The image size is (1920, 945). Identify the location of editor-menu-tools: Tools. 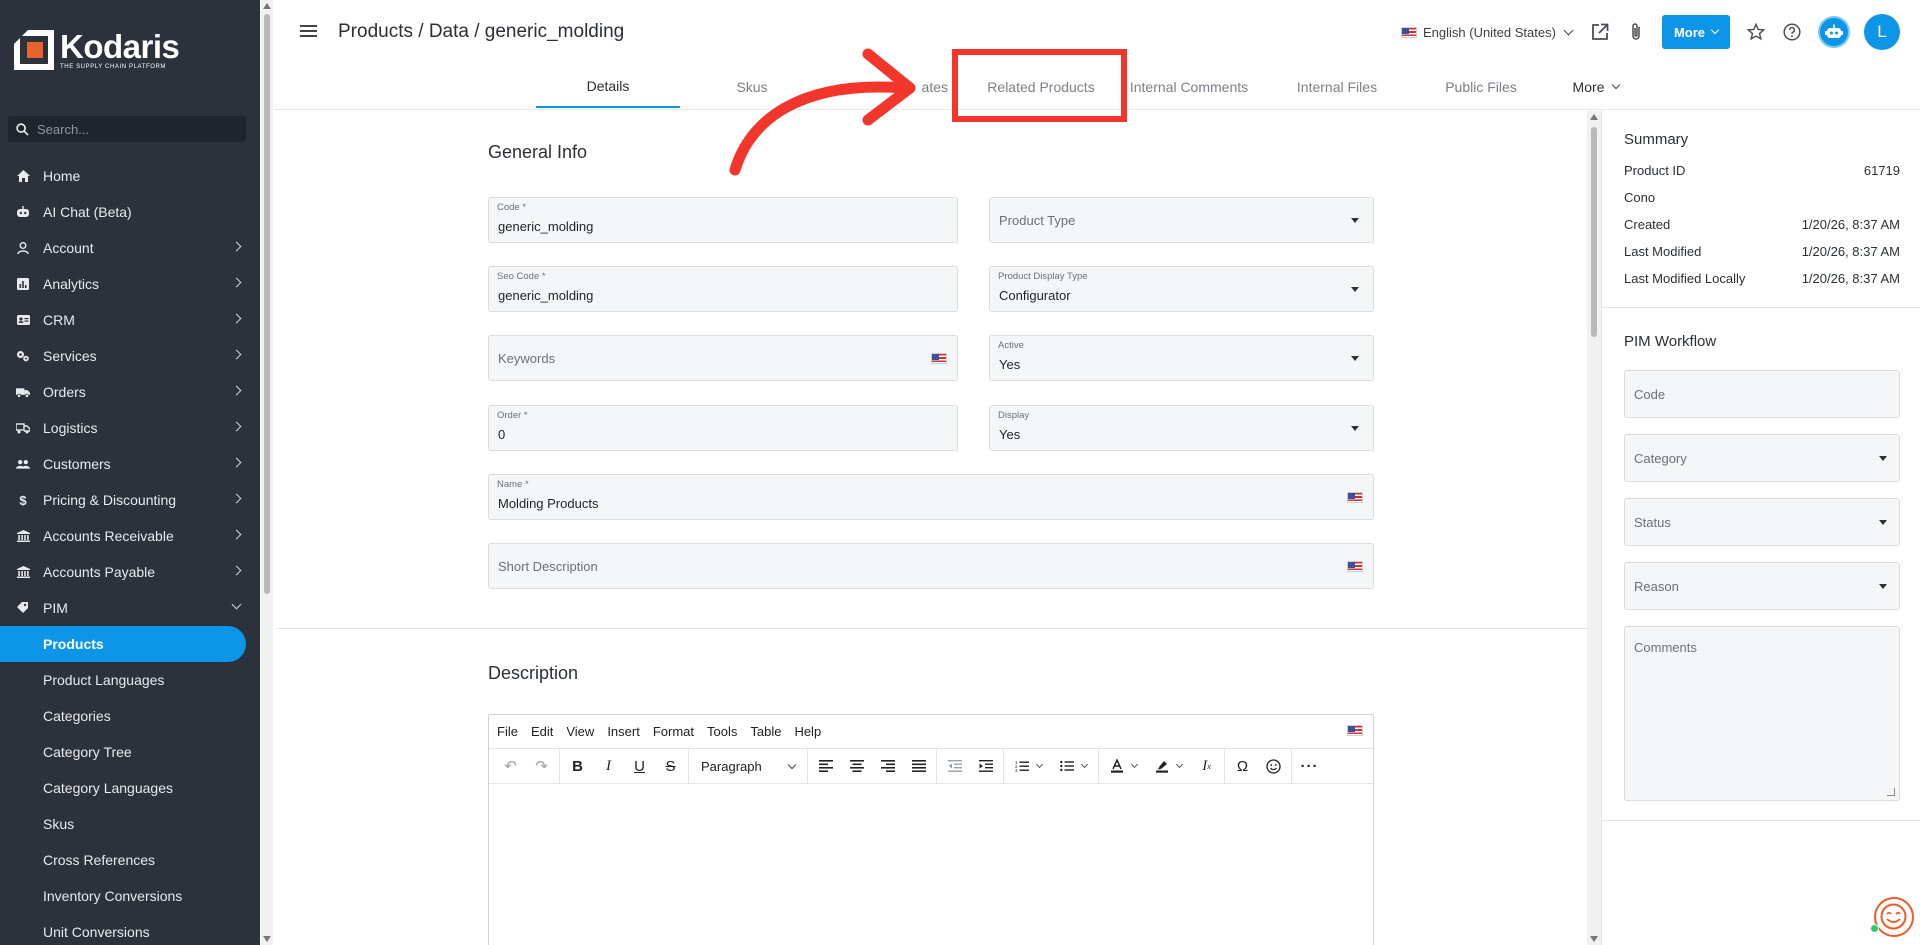
(722, 731).